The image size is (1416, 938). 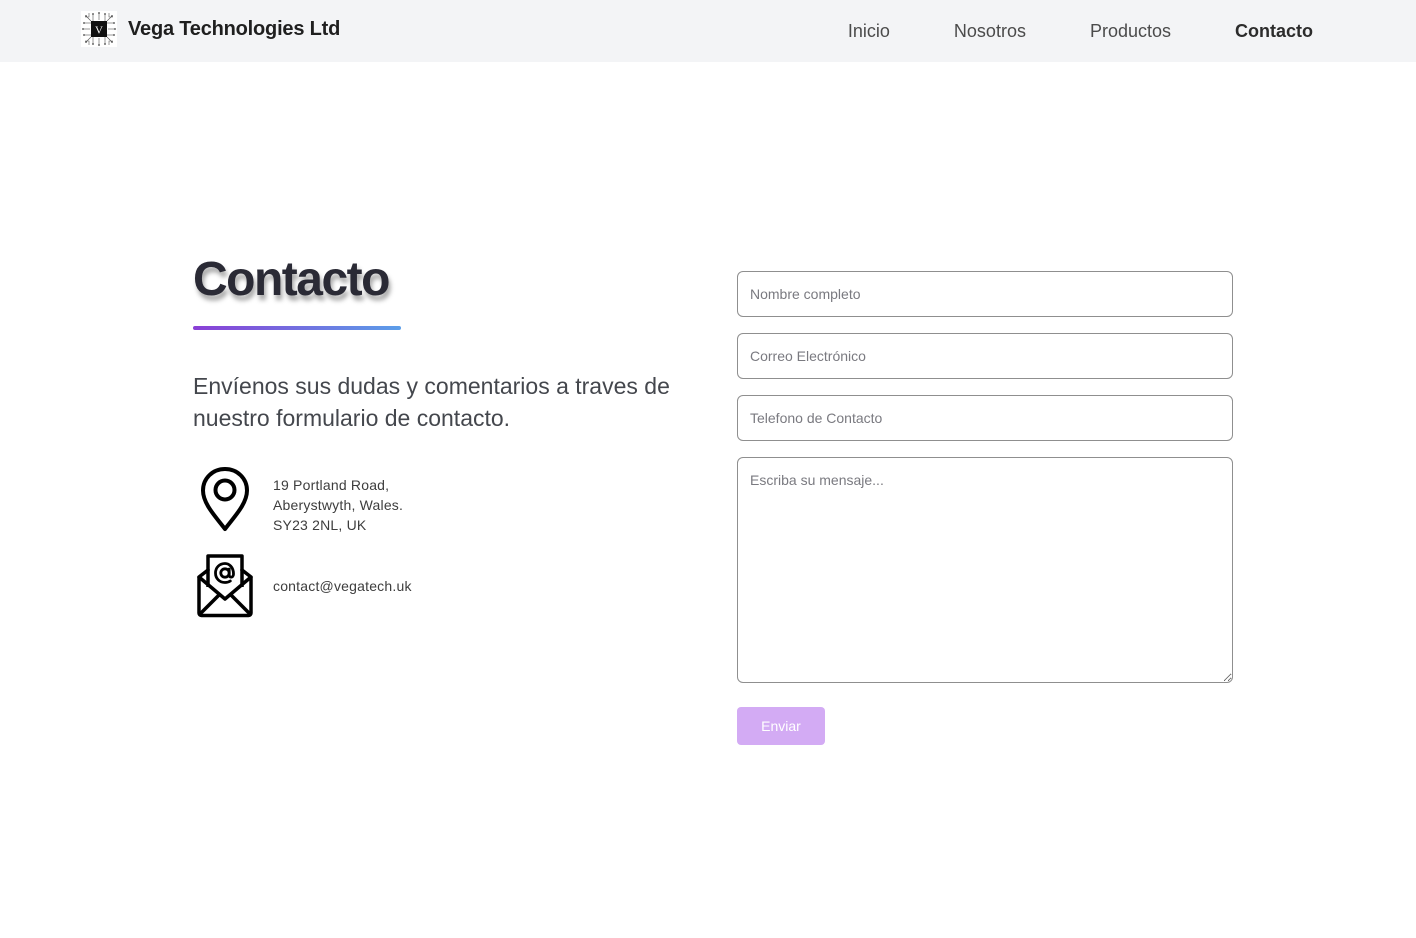 What do you see at coordinates (985, 418) in the screenshot?
I see `phone-field` at bounding box center [985, 418].